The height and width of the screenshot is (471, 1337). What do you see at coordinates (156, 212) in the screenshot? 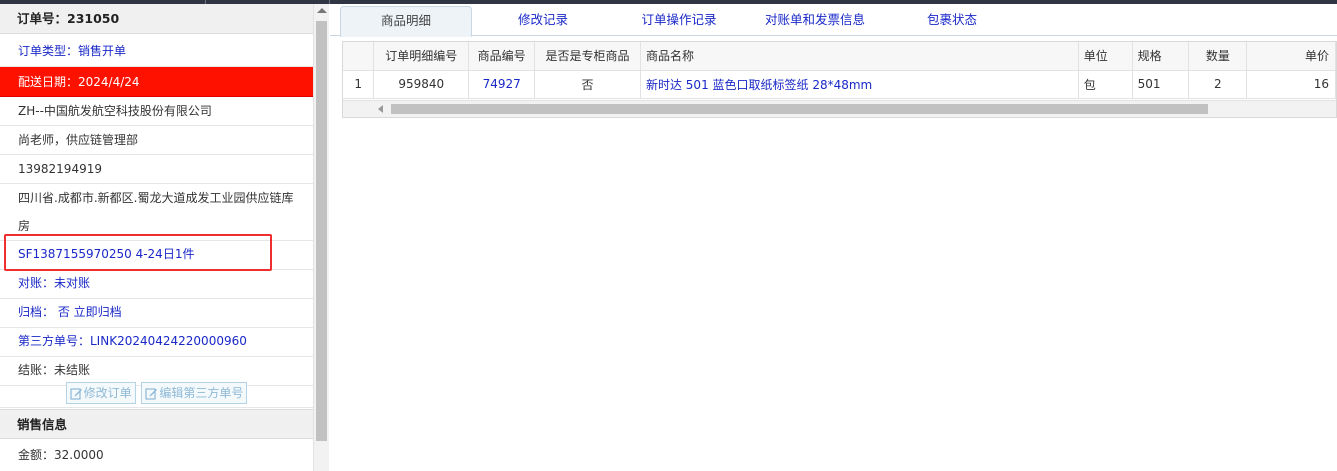
I see `delivery-address: 四川省.成都市.新都区.蜀龙大道成发工业园供应链库房` at bounding box center [156, 212].